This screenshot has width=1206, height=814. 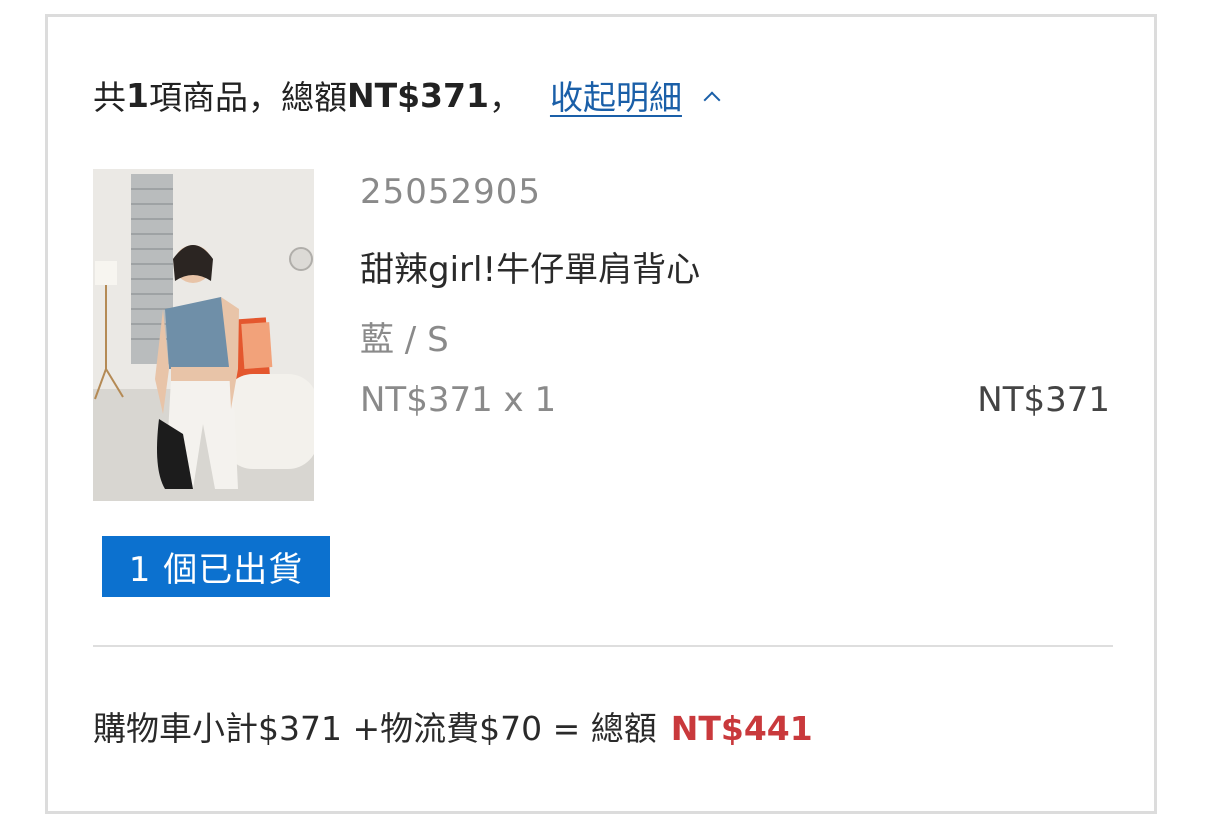 I want to click on totals-breakdown: 購物車小計$371 +物流費$70 = 總額, so click(x=375, y=728).